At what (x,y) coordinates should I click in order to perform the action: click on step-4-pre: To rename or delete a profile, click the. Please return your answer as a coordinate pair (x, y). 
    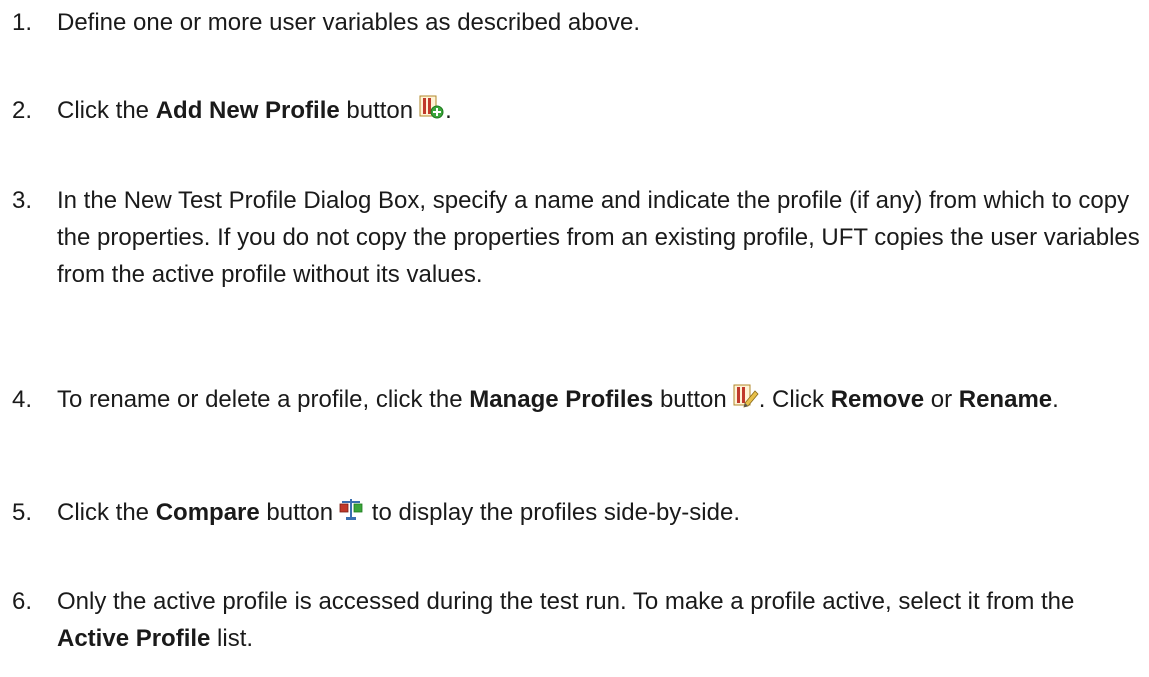
    Looking at the image, I should click on (263, 399).